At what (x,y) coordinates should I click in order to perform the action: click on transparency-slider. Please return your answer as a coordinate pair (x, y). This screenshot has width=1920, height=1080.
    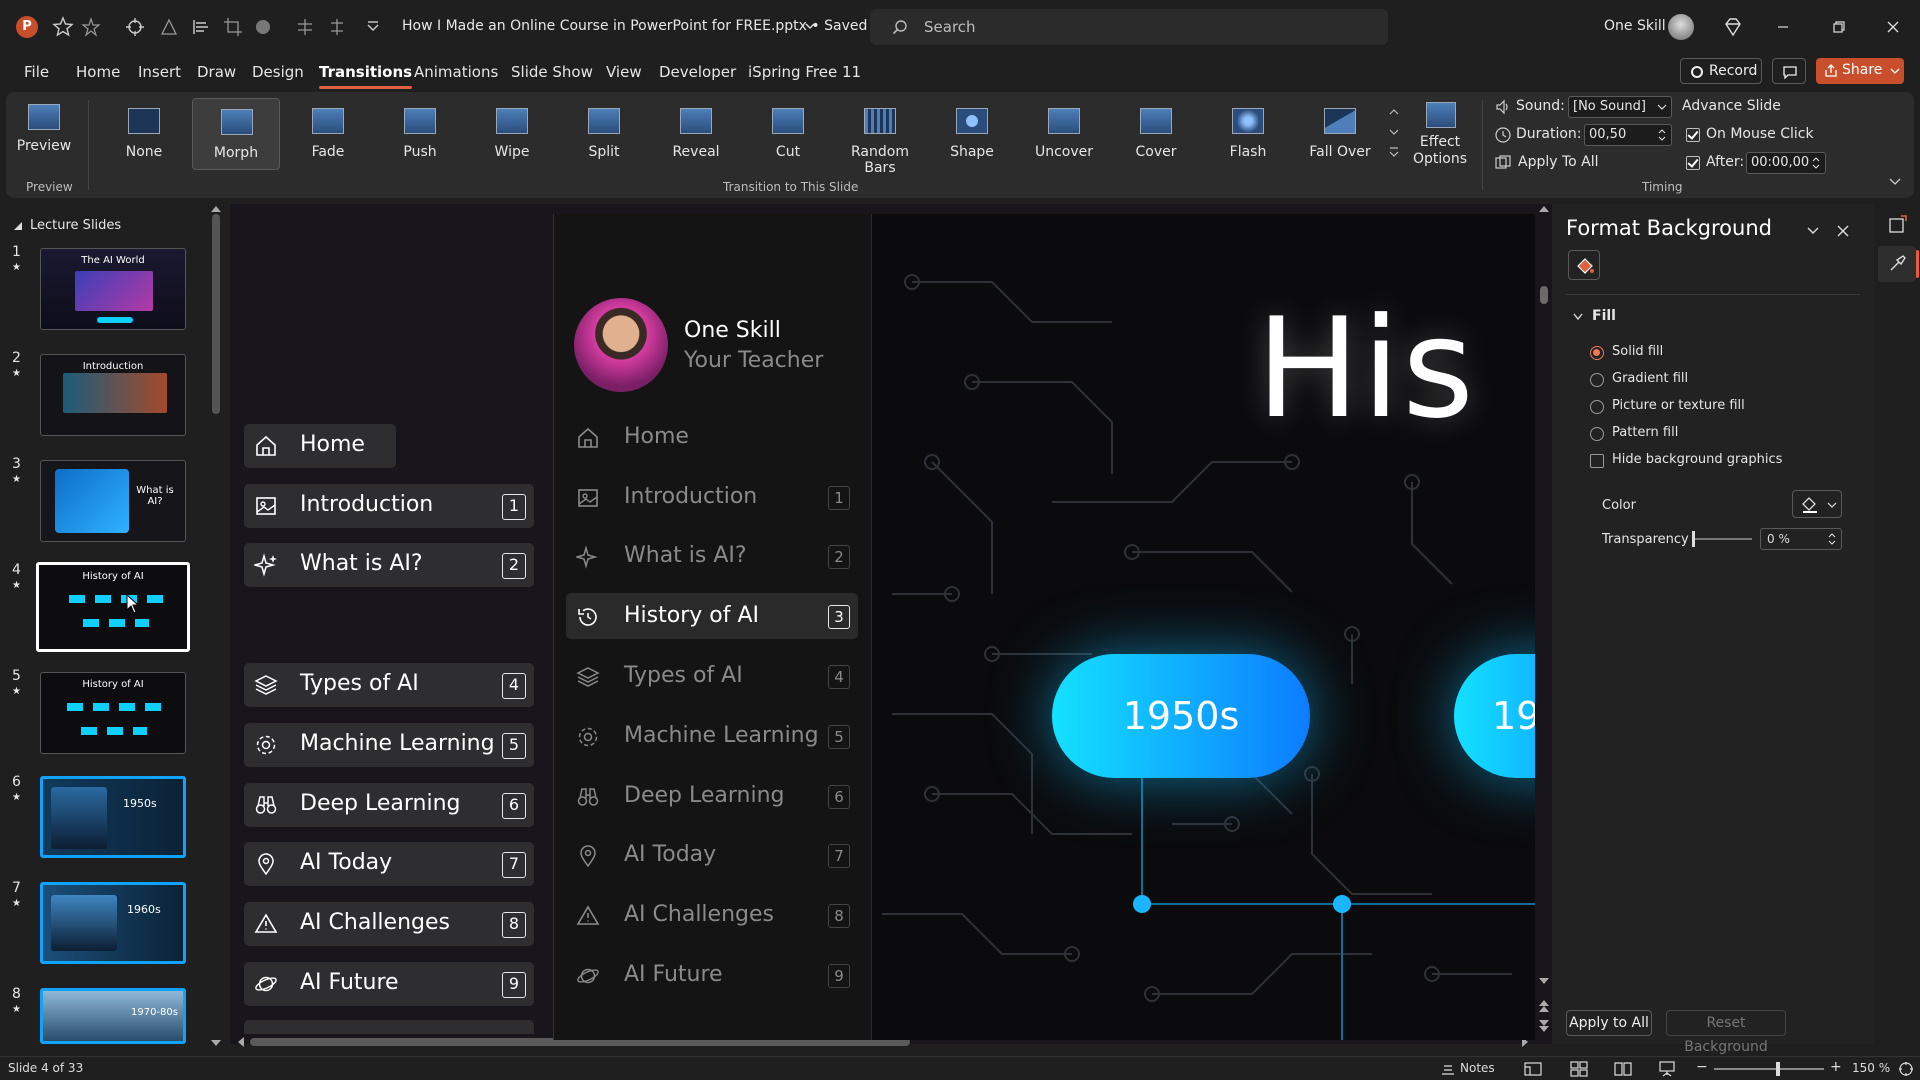
    Looking at the image, I should click on (1722, 539).